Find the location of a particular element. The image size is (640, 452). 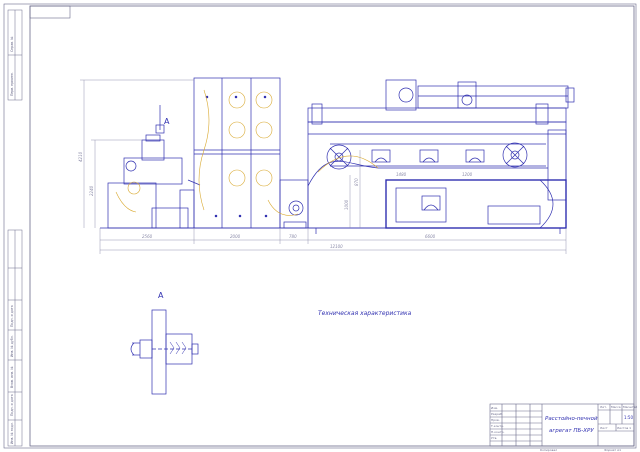

tech-note-title: Техническая характеристика is located at coordinates (365, 313).